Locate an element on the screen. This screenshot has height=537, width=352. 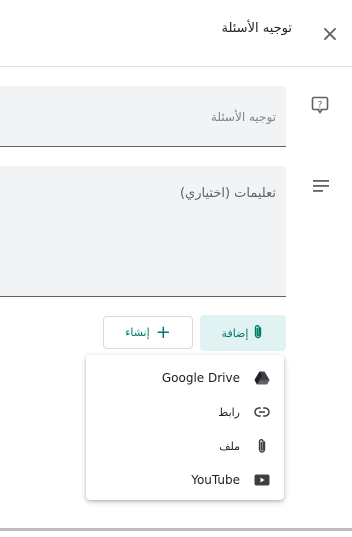
menu-item-file: ملف is located at coordinates (185, 446).